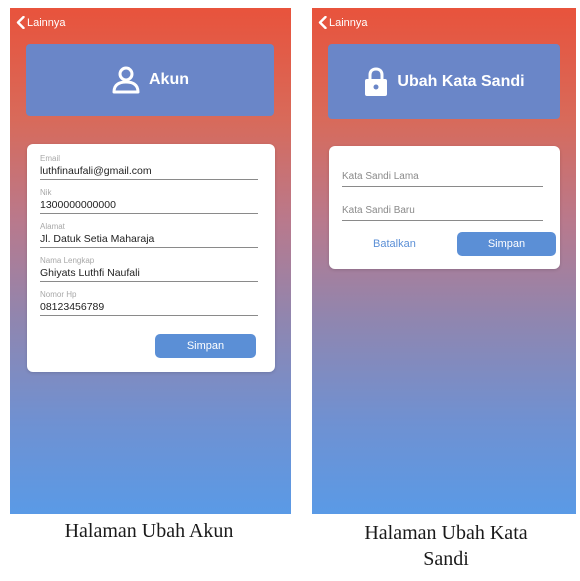 The image size is (580, 581). What do you see at coordinates (149, 240) in the screenshot?
I see `address-input: Jl. Datuk Setia Maharaja` at bounding box center [149, 240].